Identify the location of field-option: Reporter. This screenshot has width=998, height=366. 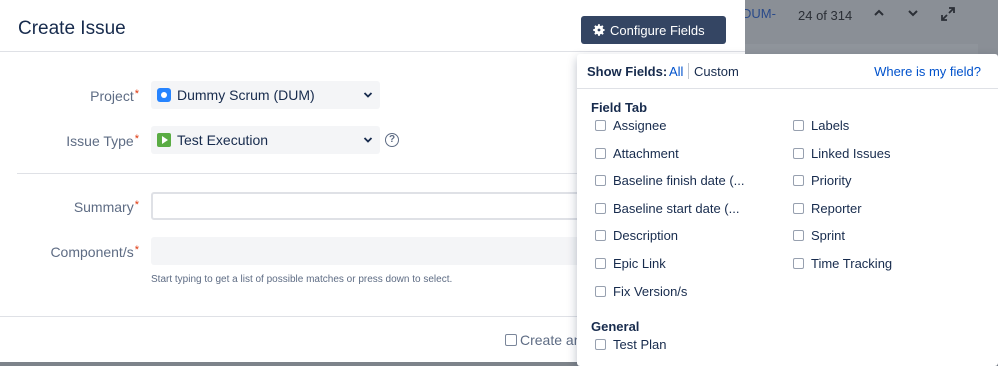
(827, 208).